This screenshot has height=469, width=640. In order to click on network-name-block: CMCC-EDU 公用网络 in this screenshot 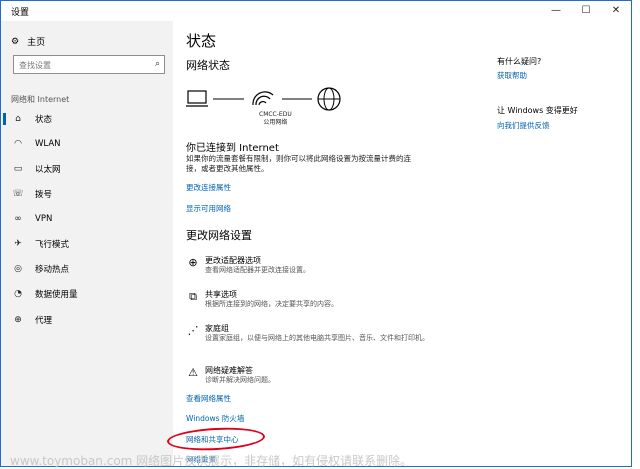, I will do `click(275, 119)`.